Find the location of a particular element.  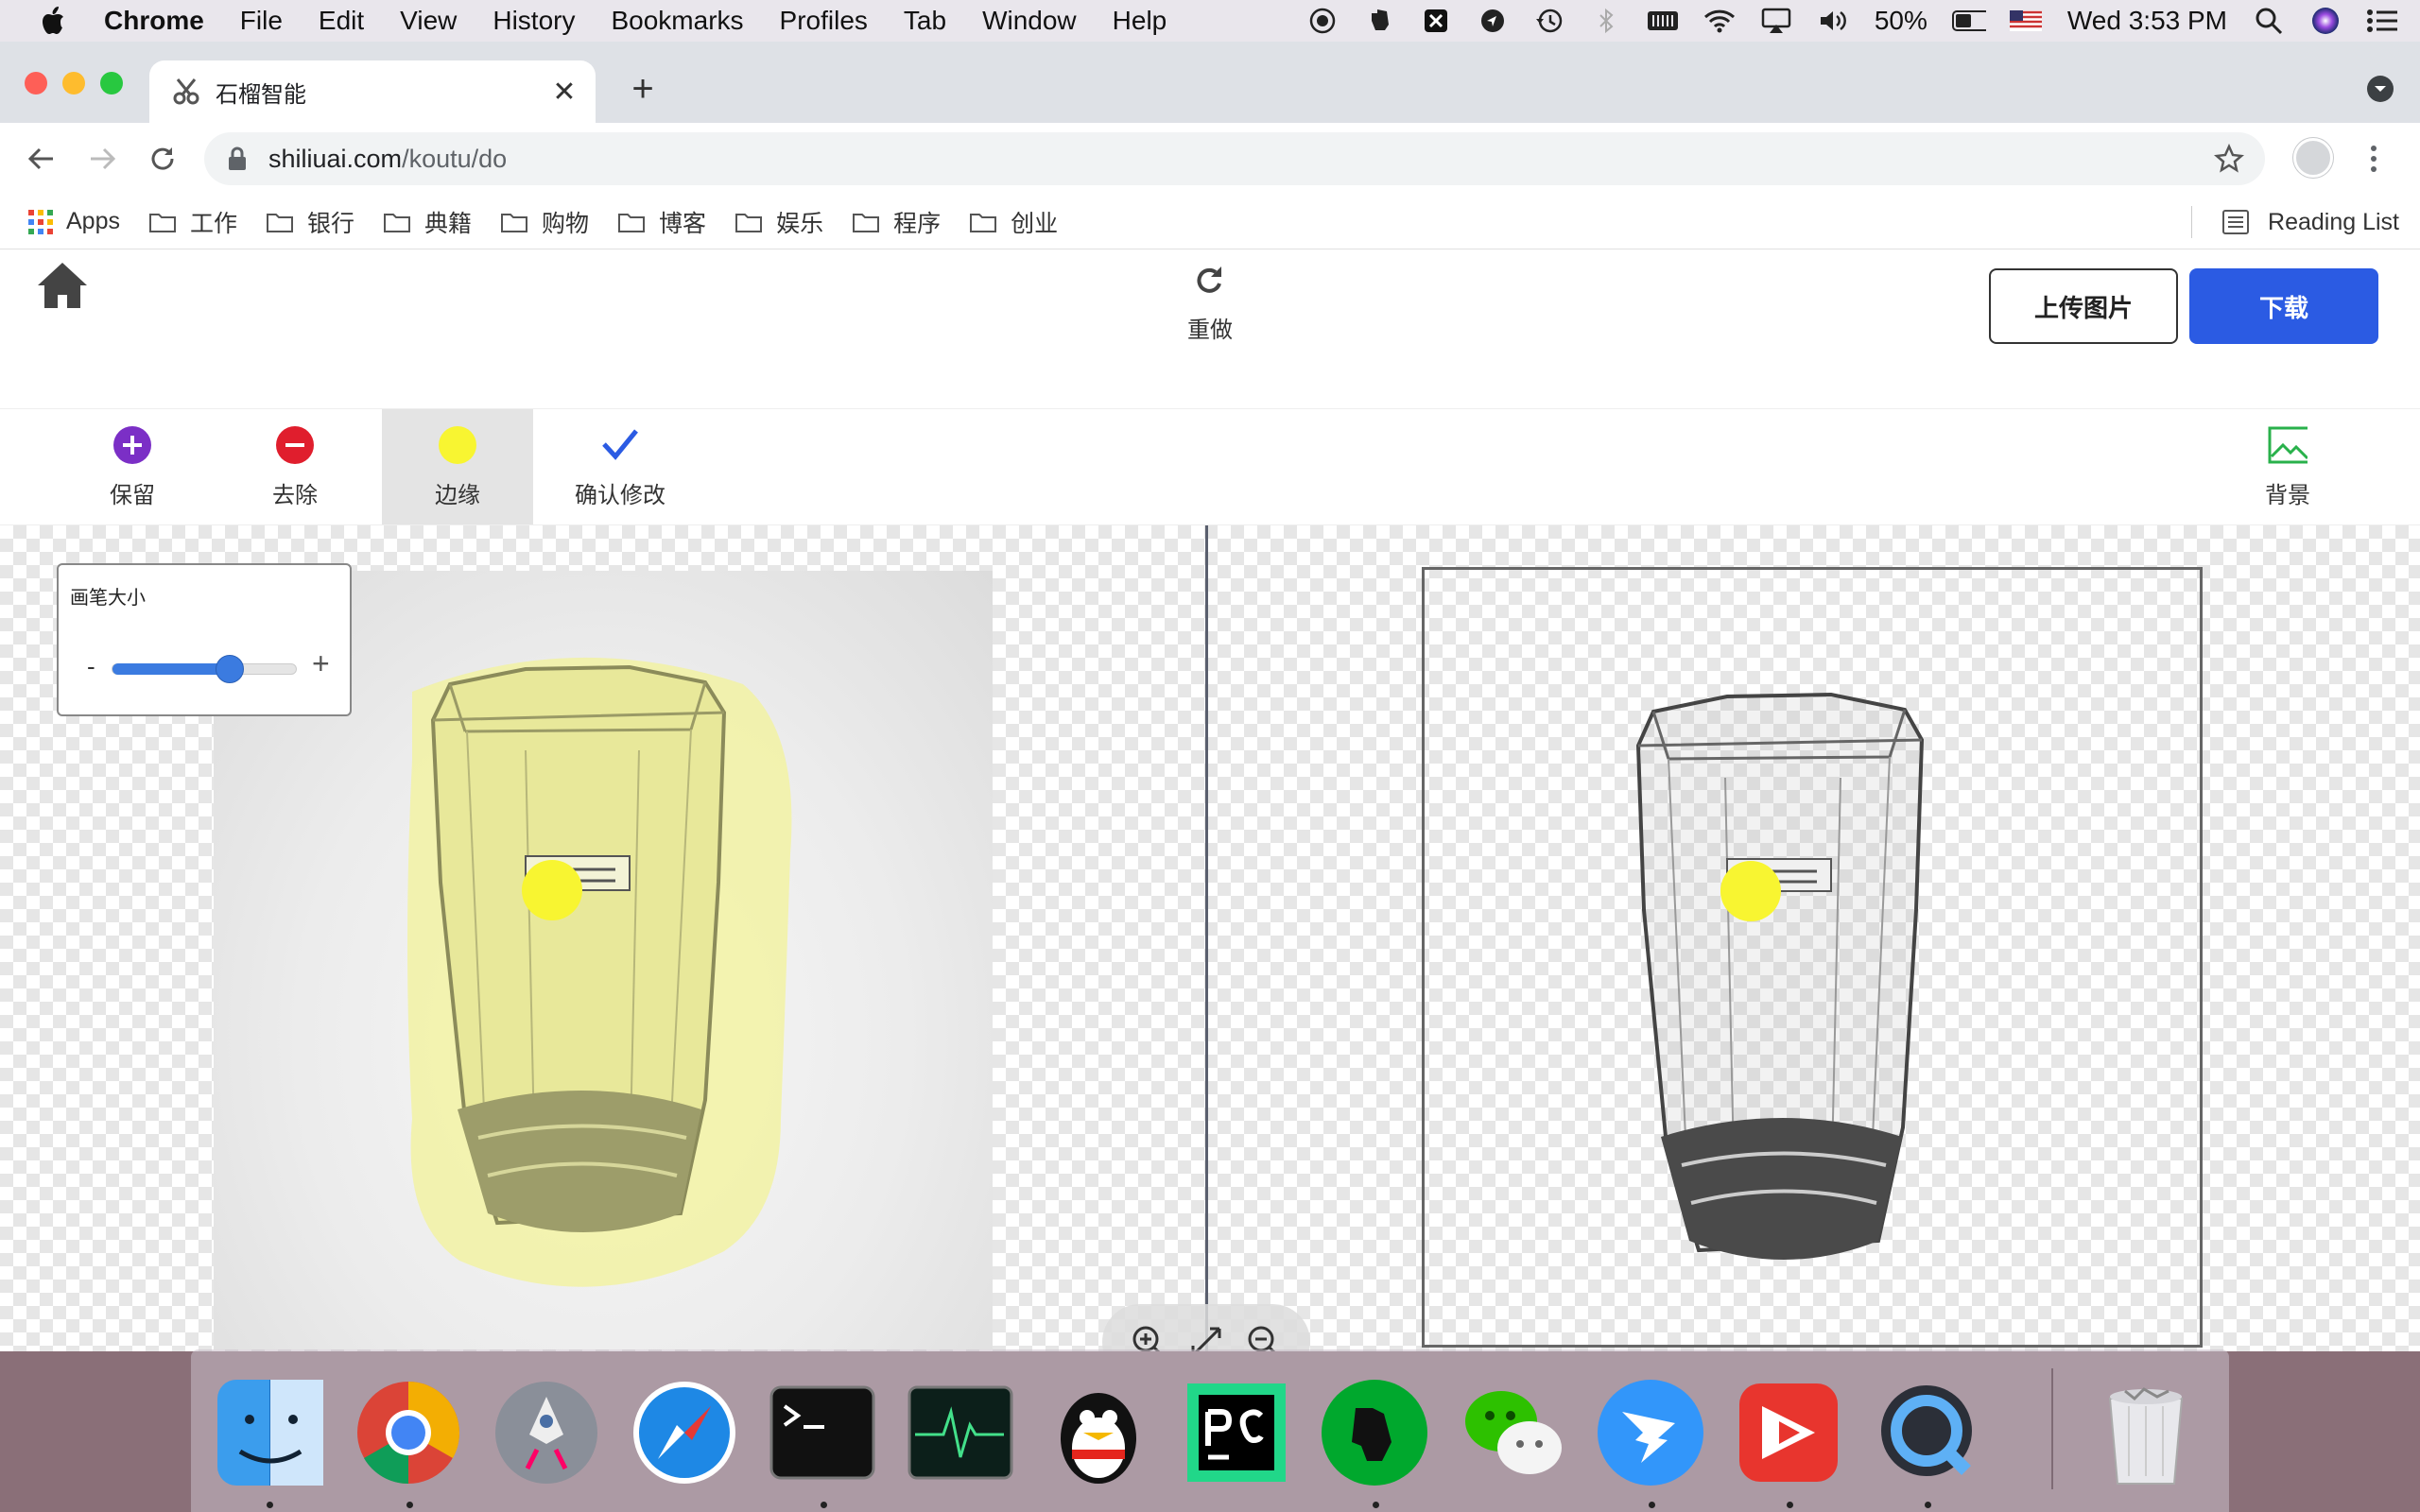

screen-capture-app-icon is located at coordinates (1788, 1432).